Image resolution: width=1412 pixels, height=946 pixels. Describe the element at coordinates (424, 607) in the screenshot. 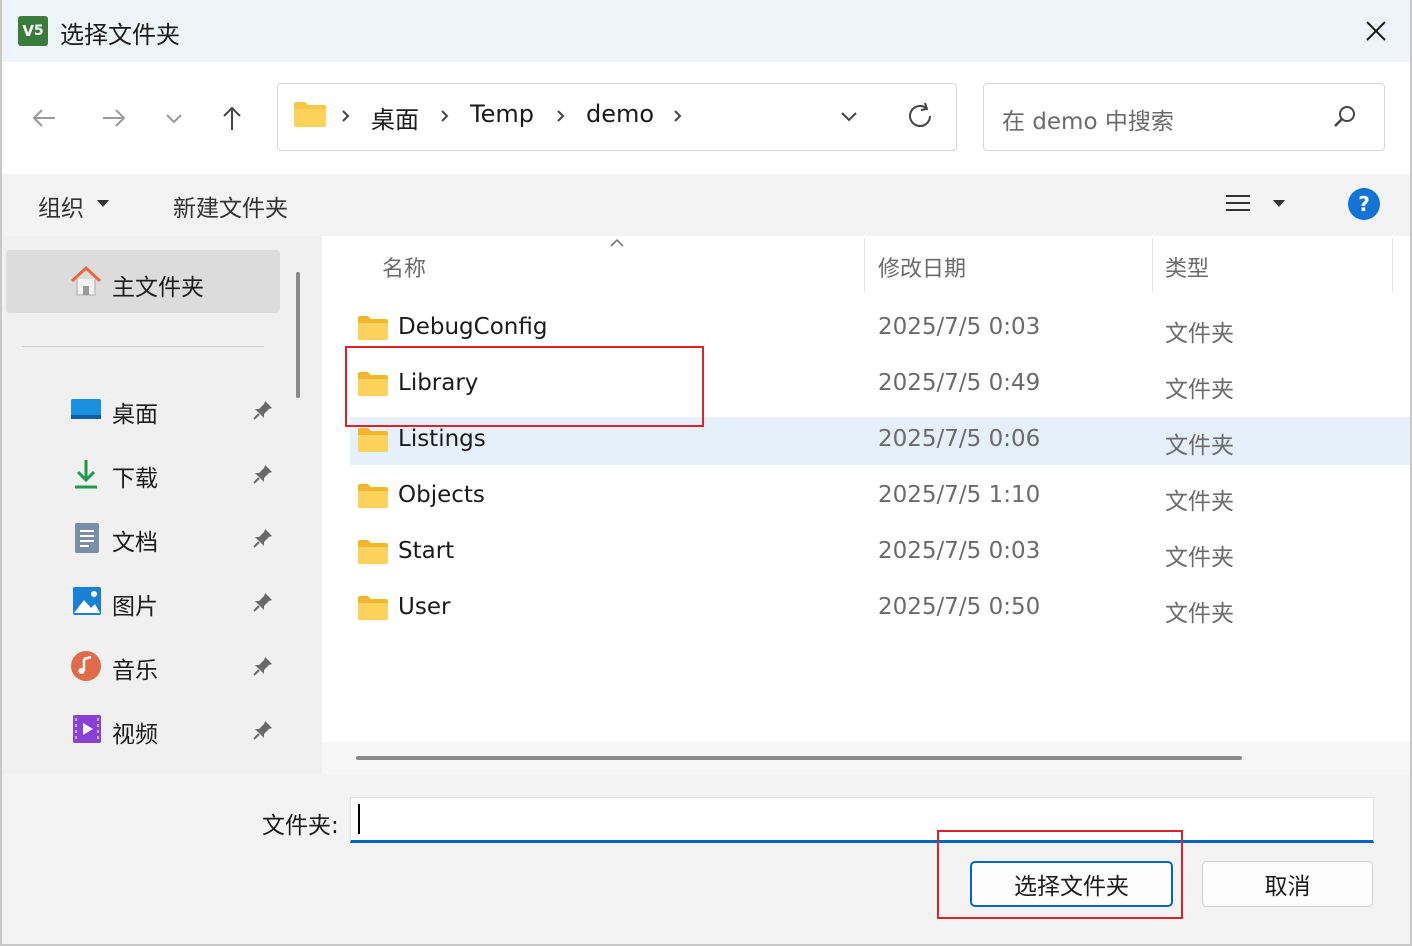

I see `file-name: User` at that location.